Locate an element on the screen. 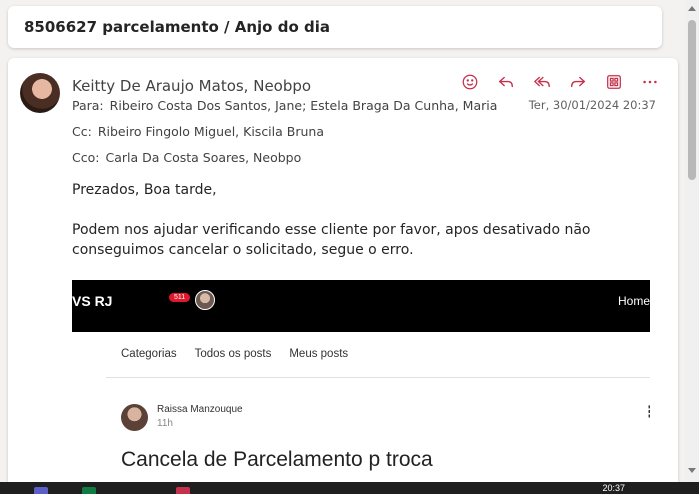 This screenshot has height=494, width=699. embed-brand: VS RJ is located at coordinates (92, 301).